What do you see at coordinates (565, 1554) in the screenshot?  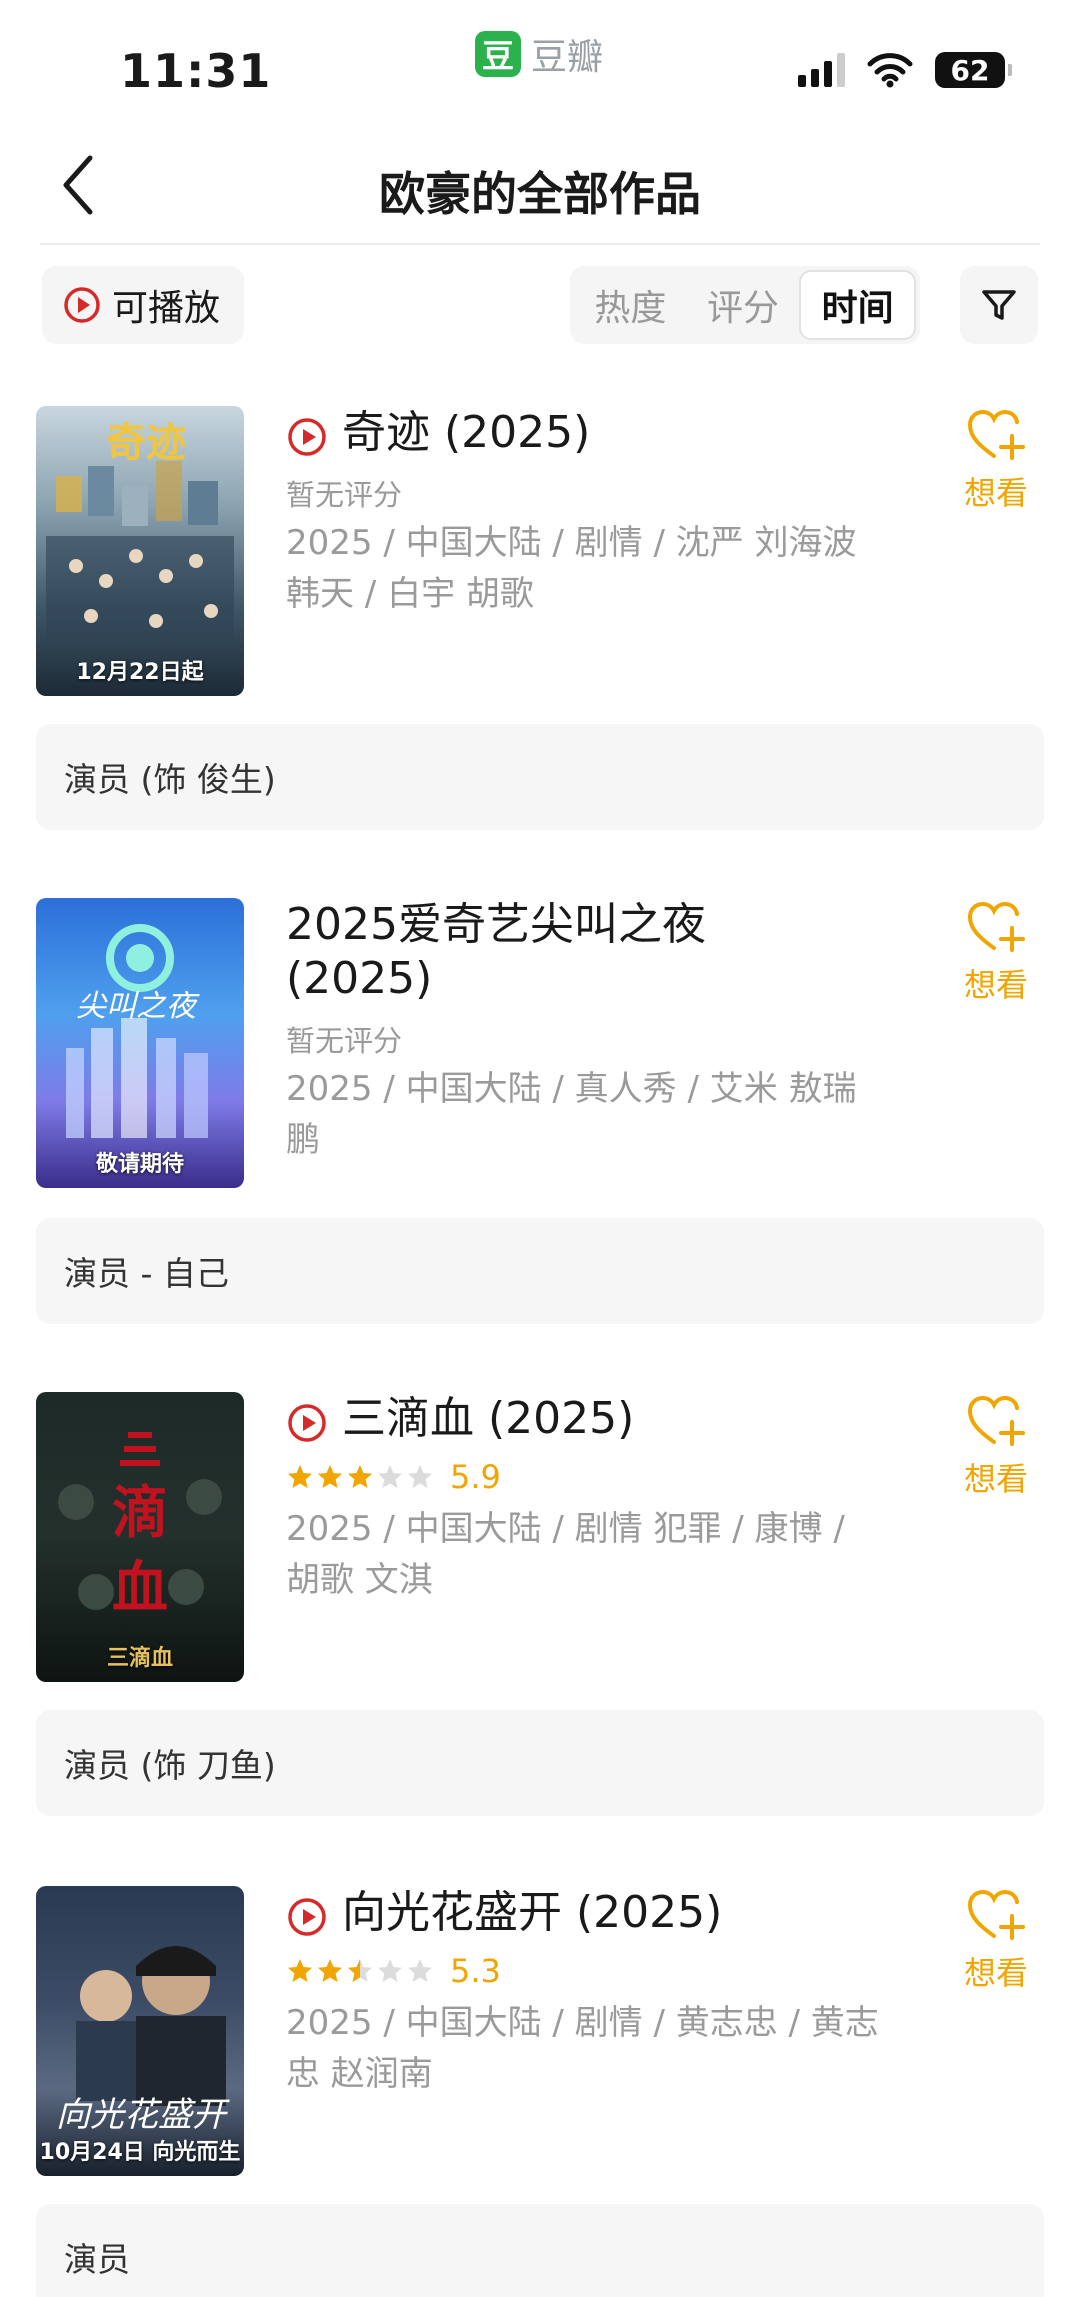 I see `item-meta: 2025 / 中国大陆 / 剧情 犯罪 / 康博 / 胡歌 文淇` at bounding box center [565, 1554].